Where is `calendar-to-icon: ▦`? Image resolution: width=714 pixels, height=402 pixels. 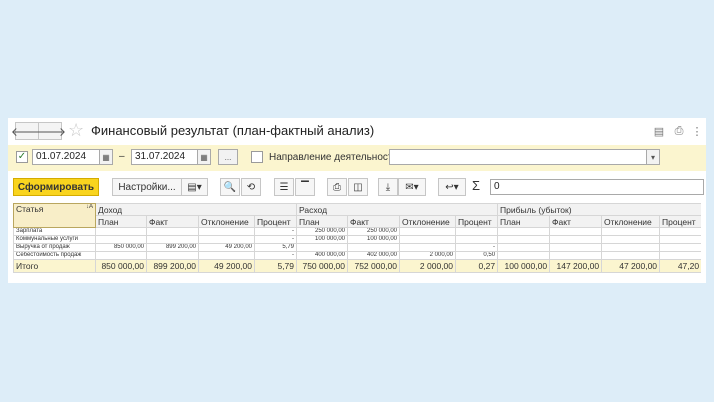 calendar-to-icon: ▦ is located at coordinates (204, 157).